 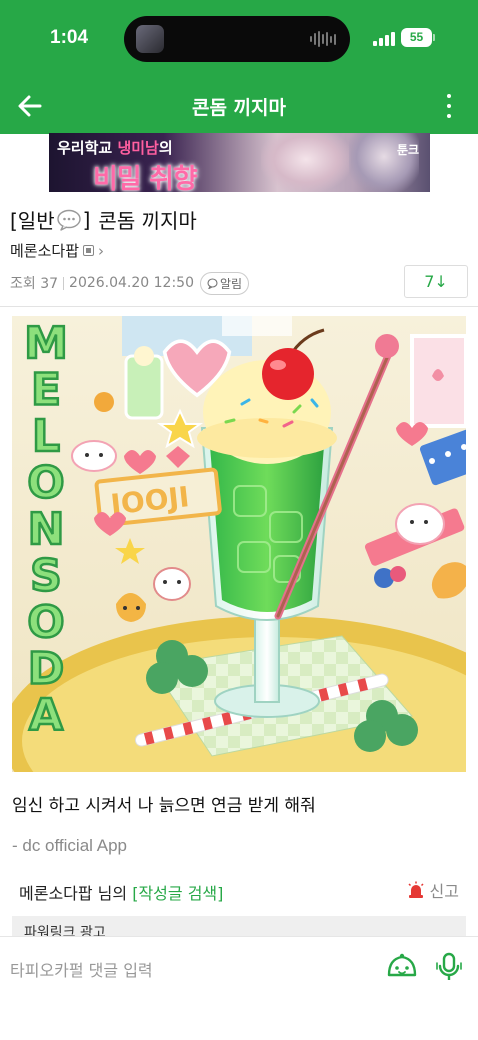 I want to click on chevron-right-icon: ›, so click(x=101, y=250).